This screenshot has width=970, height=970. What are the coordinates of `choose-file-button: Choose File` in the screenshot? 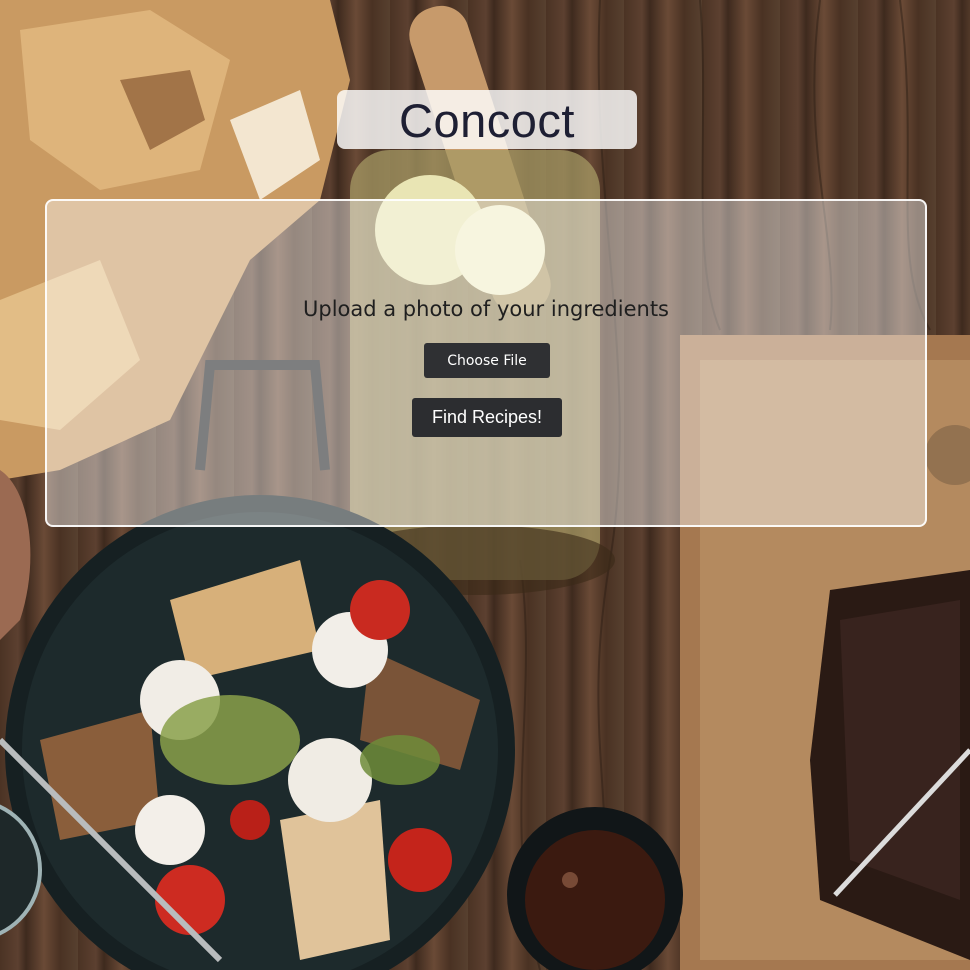 It's located at (487, 360).